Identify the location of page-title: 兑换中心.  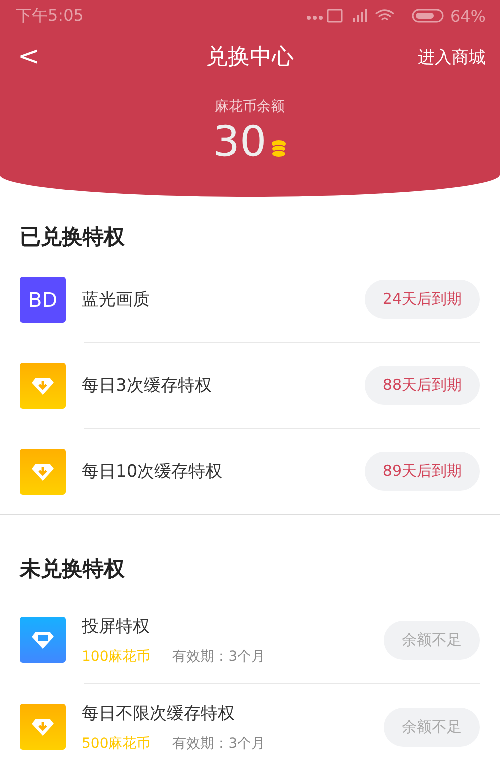
(250, 58).